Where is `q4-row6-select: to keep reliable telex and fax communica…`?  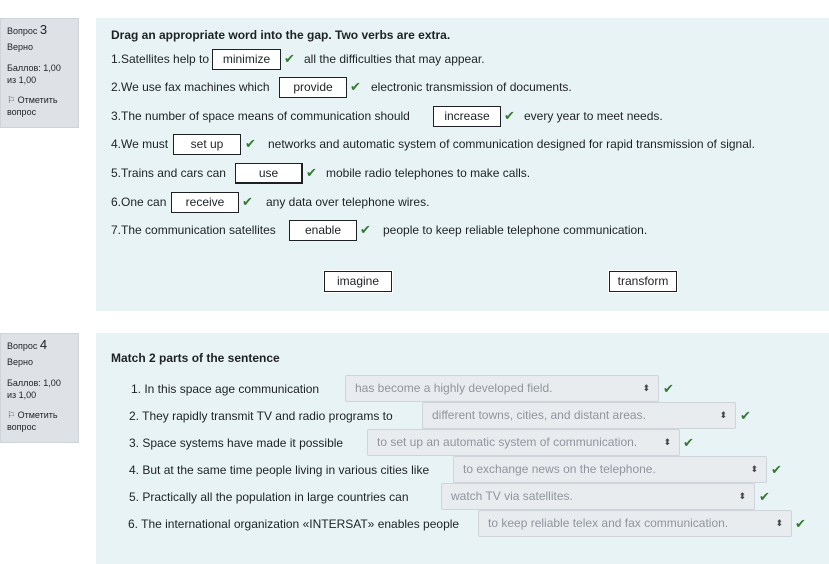
q4-row6-select: to keep reliable telex and fax communica… is located at coordinates (635, 523).